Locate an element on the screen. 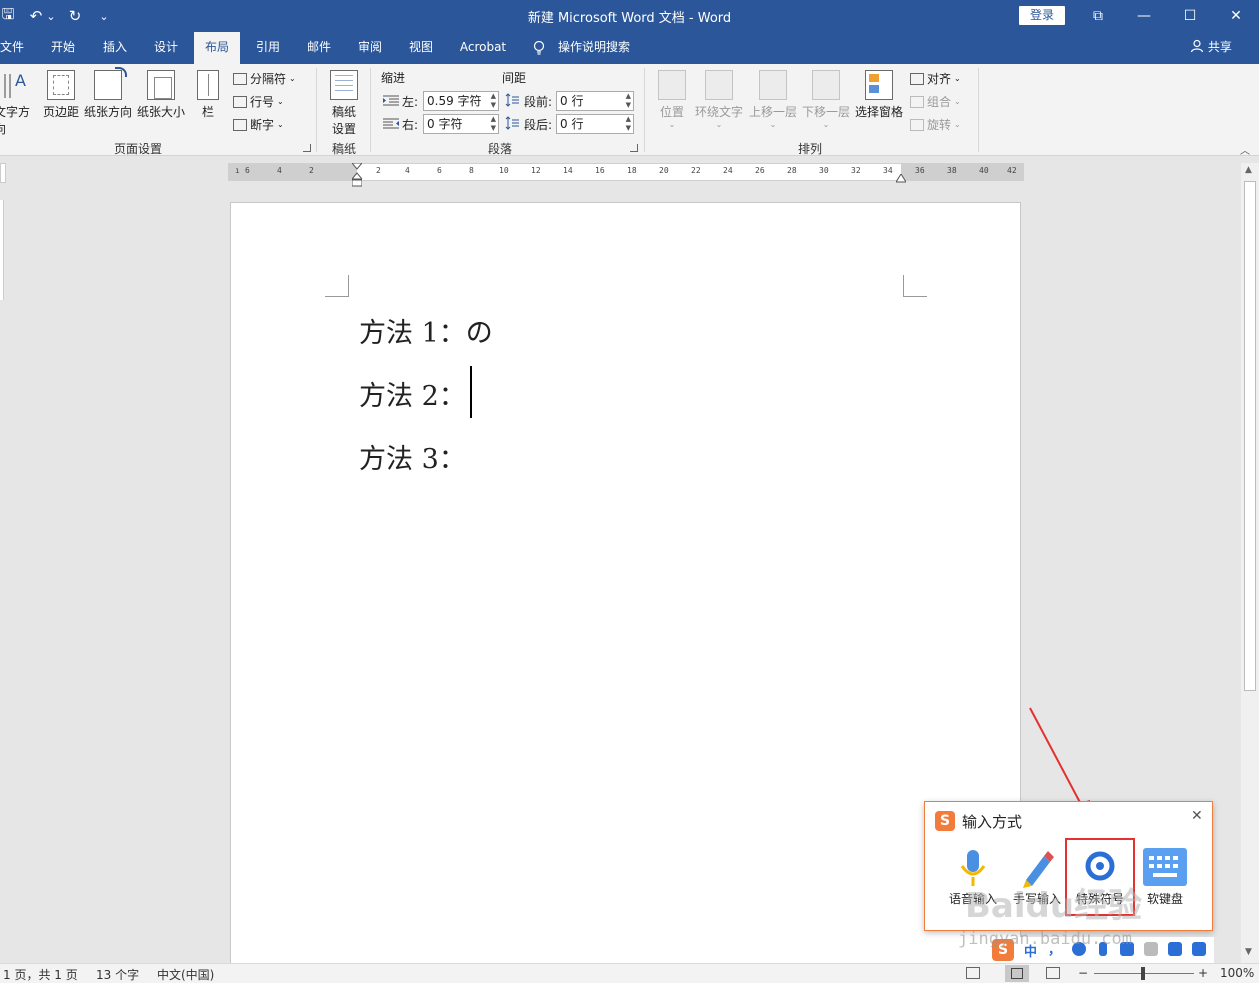 This screenshot has height=983, width=1259. bring-forward-button: 上移一层 ⌄ is located at coordinates (773, 99).